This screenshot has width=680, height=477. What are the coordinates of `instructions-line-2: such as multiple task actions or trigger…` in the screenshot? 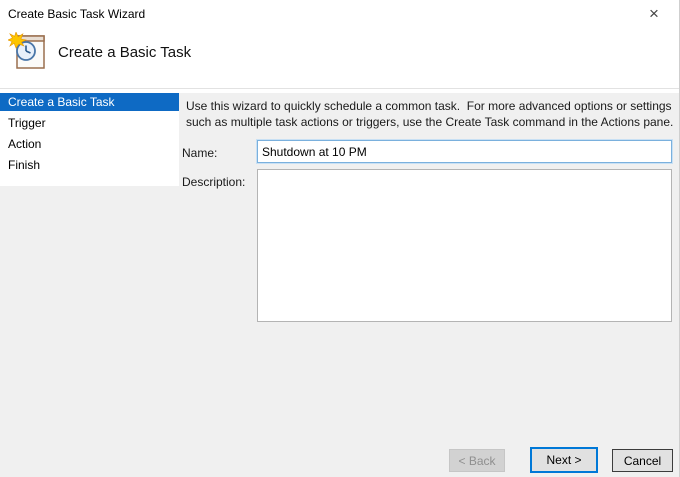 It's located at (430, 122).